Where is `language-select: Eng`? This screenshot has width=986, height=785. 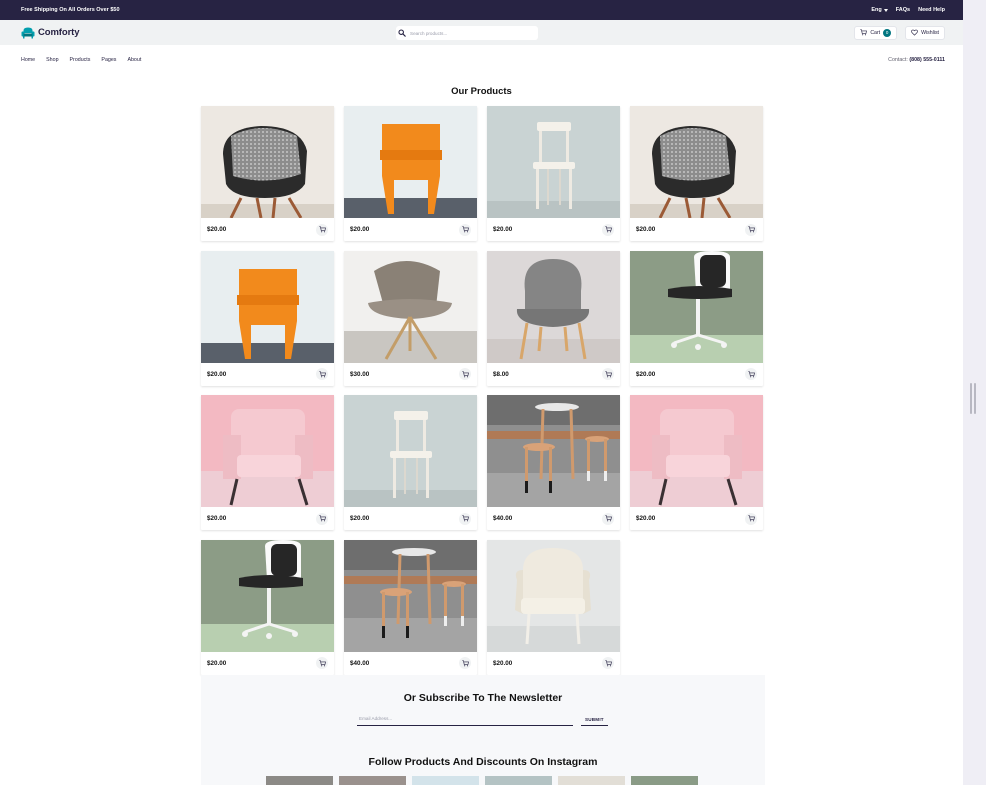
language-select: Eng is located at coordinates (879, 10).